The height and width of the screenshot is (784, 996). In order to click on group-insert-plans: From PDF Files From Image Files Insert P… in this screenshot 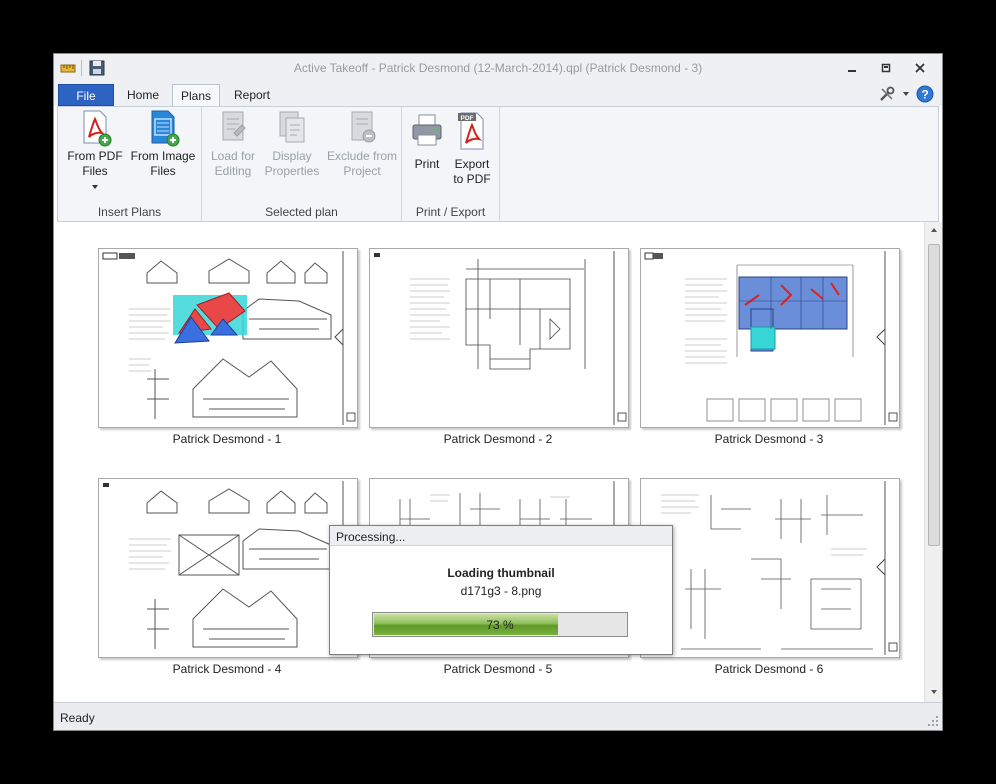, I will do `click(130, 164)`.